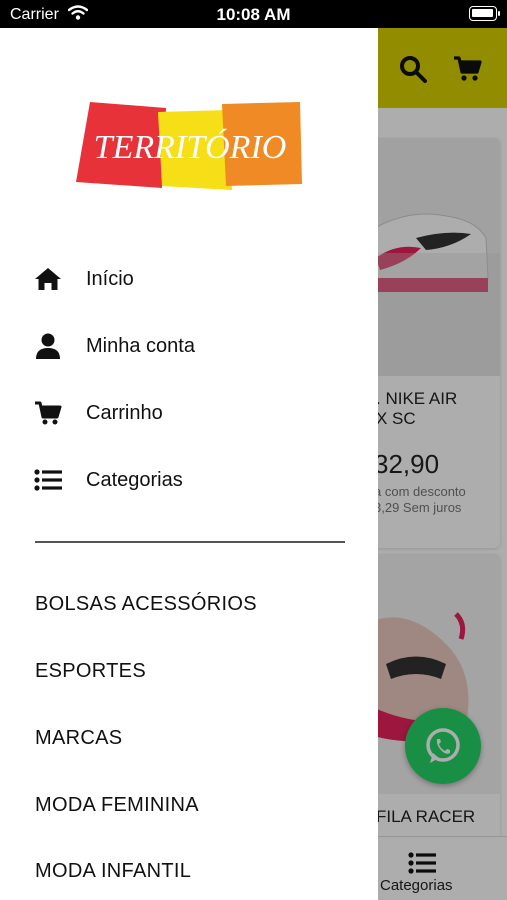 The width and height of the screenshot is (507, 900). I want to click on menu-item-label: Início, so click(110, 279).